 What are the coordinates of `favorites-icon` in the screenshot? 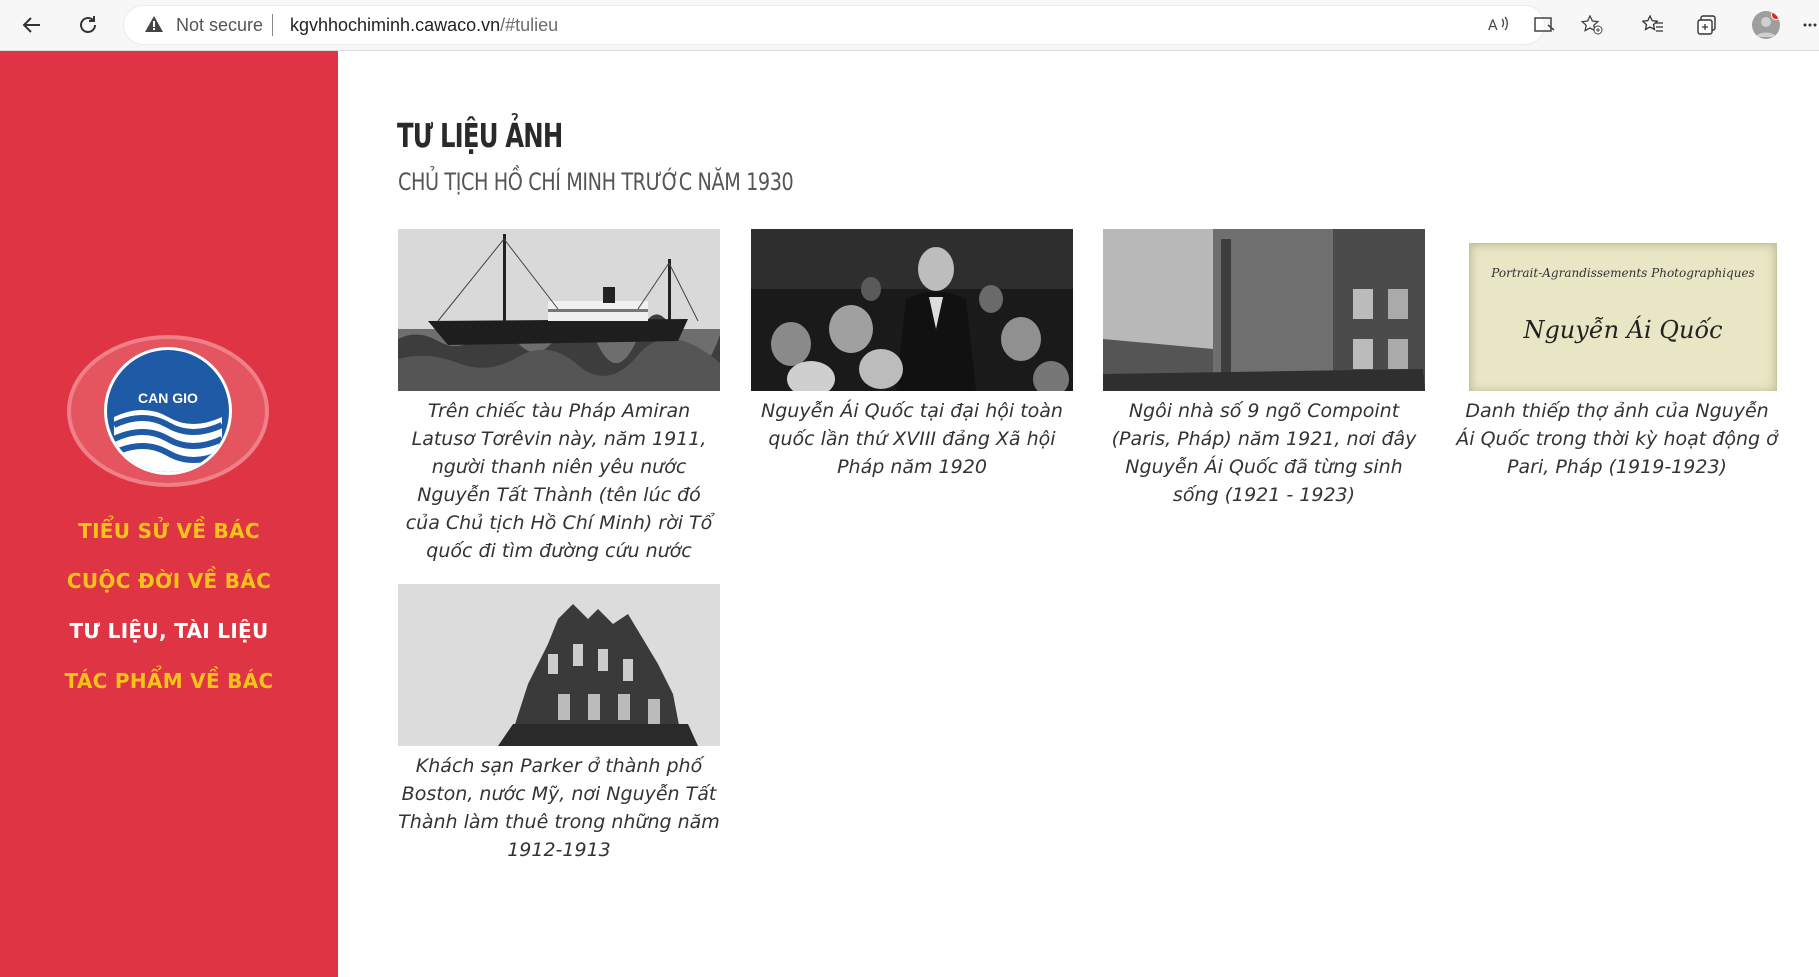 It's located at (1653, 25).